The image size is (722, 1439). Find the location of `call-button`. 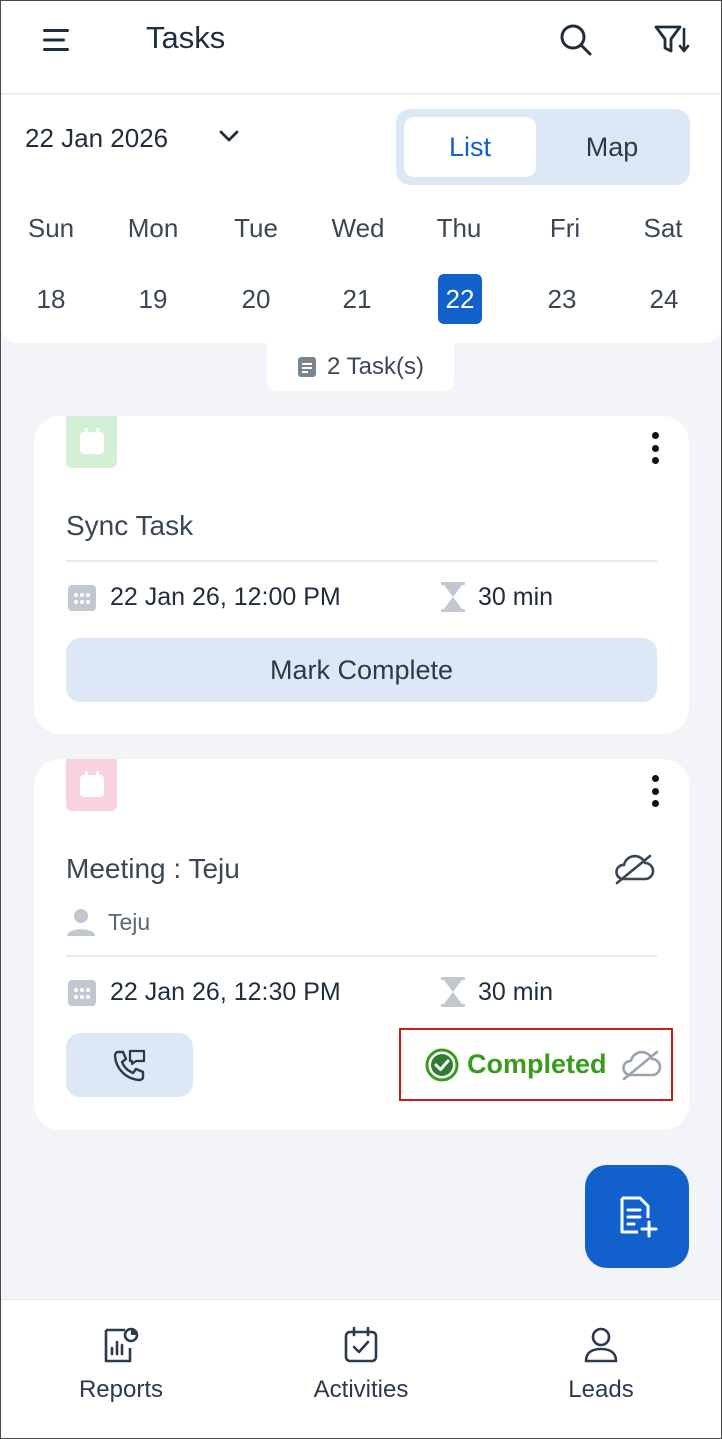

call-button is located at coordinates (129, 1065).